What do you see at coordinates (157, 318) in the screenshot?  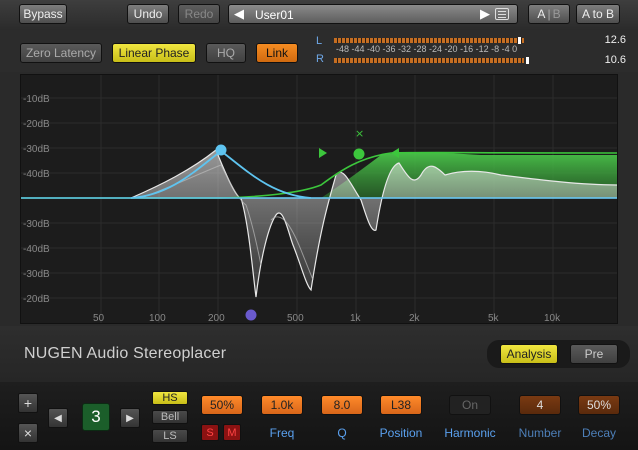 I see `freq-label: 100` at bounding box center [157, 318].